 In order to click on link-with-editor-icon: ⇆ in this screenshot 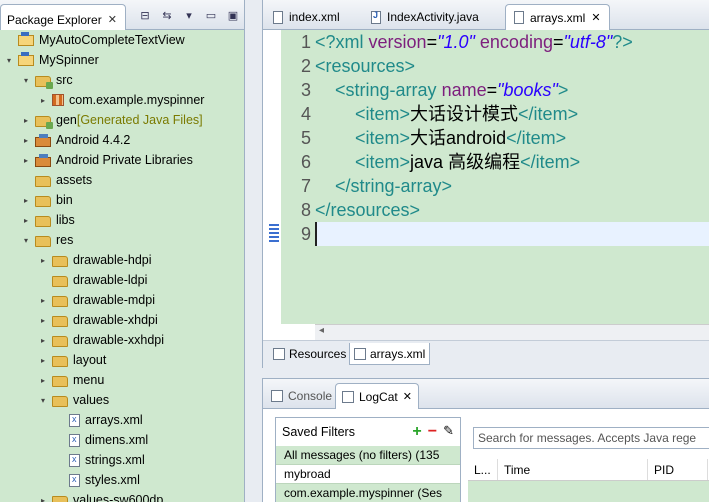, I will do `click(167, 15)`.